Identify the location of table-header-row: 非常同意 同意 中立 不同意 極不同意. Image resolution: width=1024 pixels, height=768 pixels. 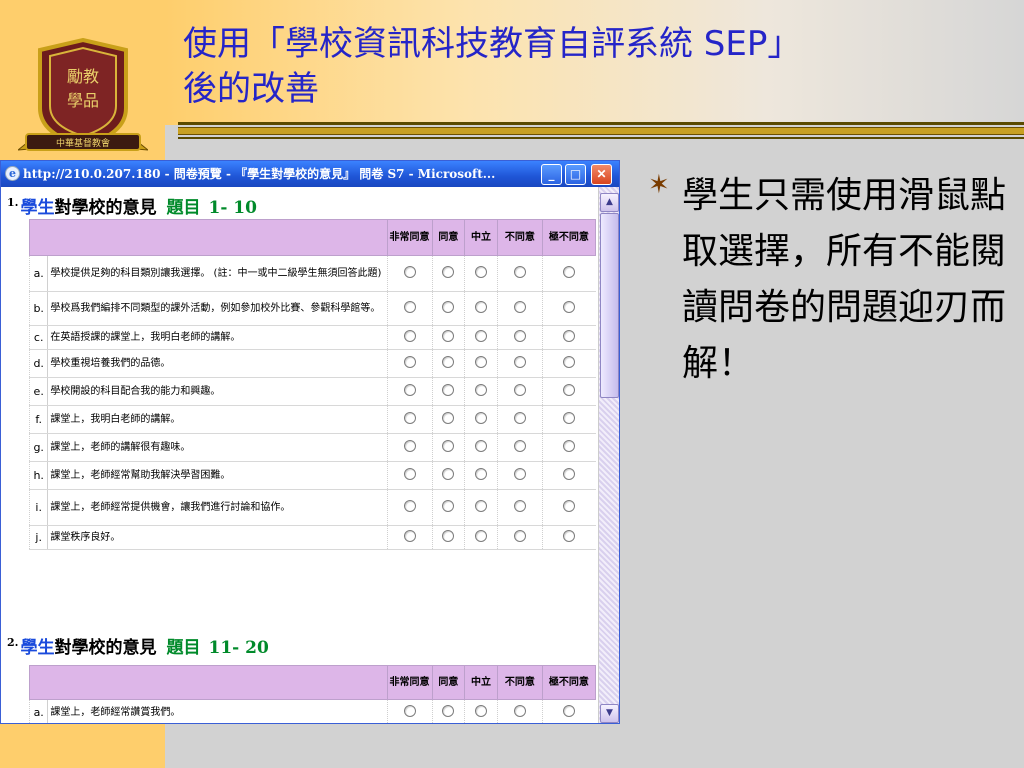
(313, 682).